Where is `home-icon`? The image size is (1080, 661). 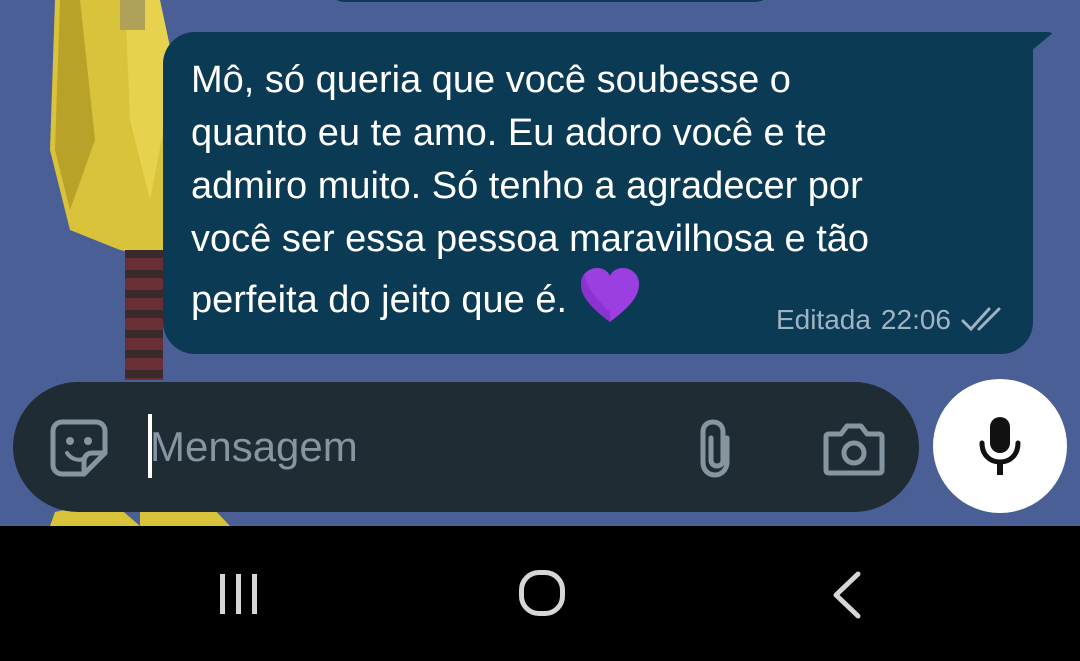 home-icon is located at coordinates (542, 593).